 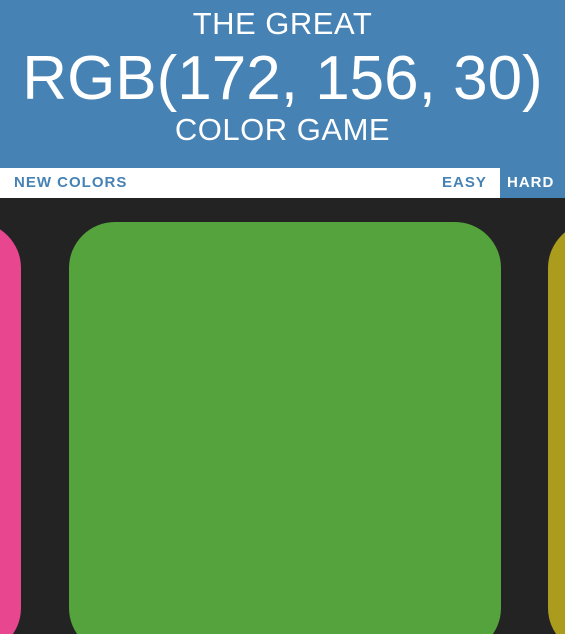 What do you see at coordinates (282, 183) in the screenshot?
I see `control-stripe: NEW COLORS EASY HARD` at bounding box center [282, 183].